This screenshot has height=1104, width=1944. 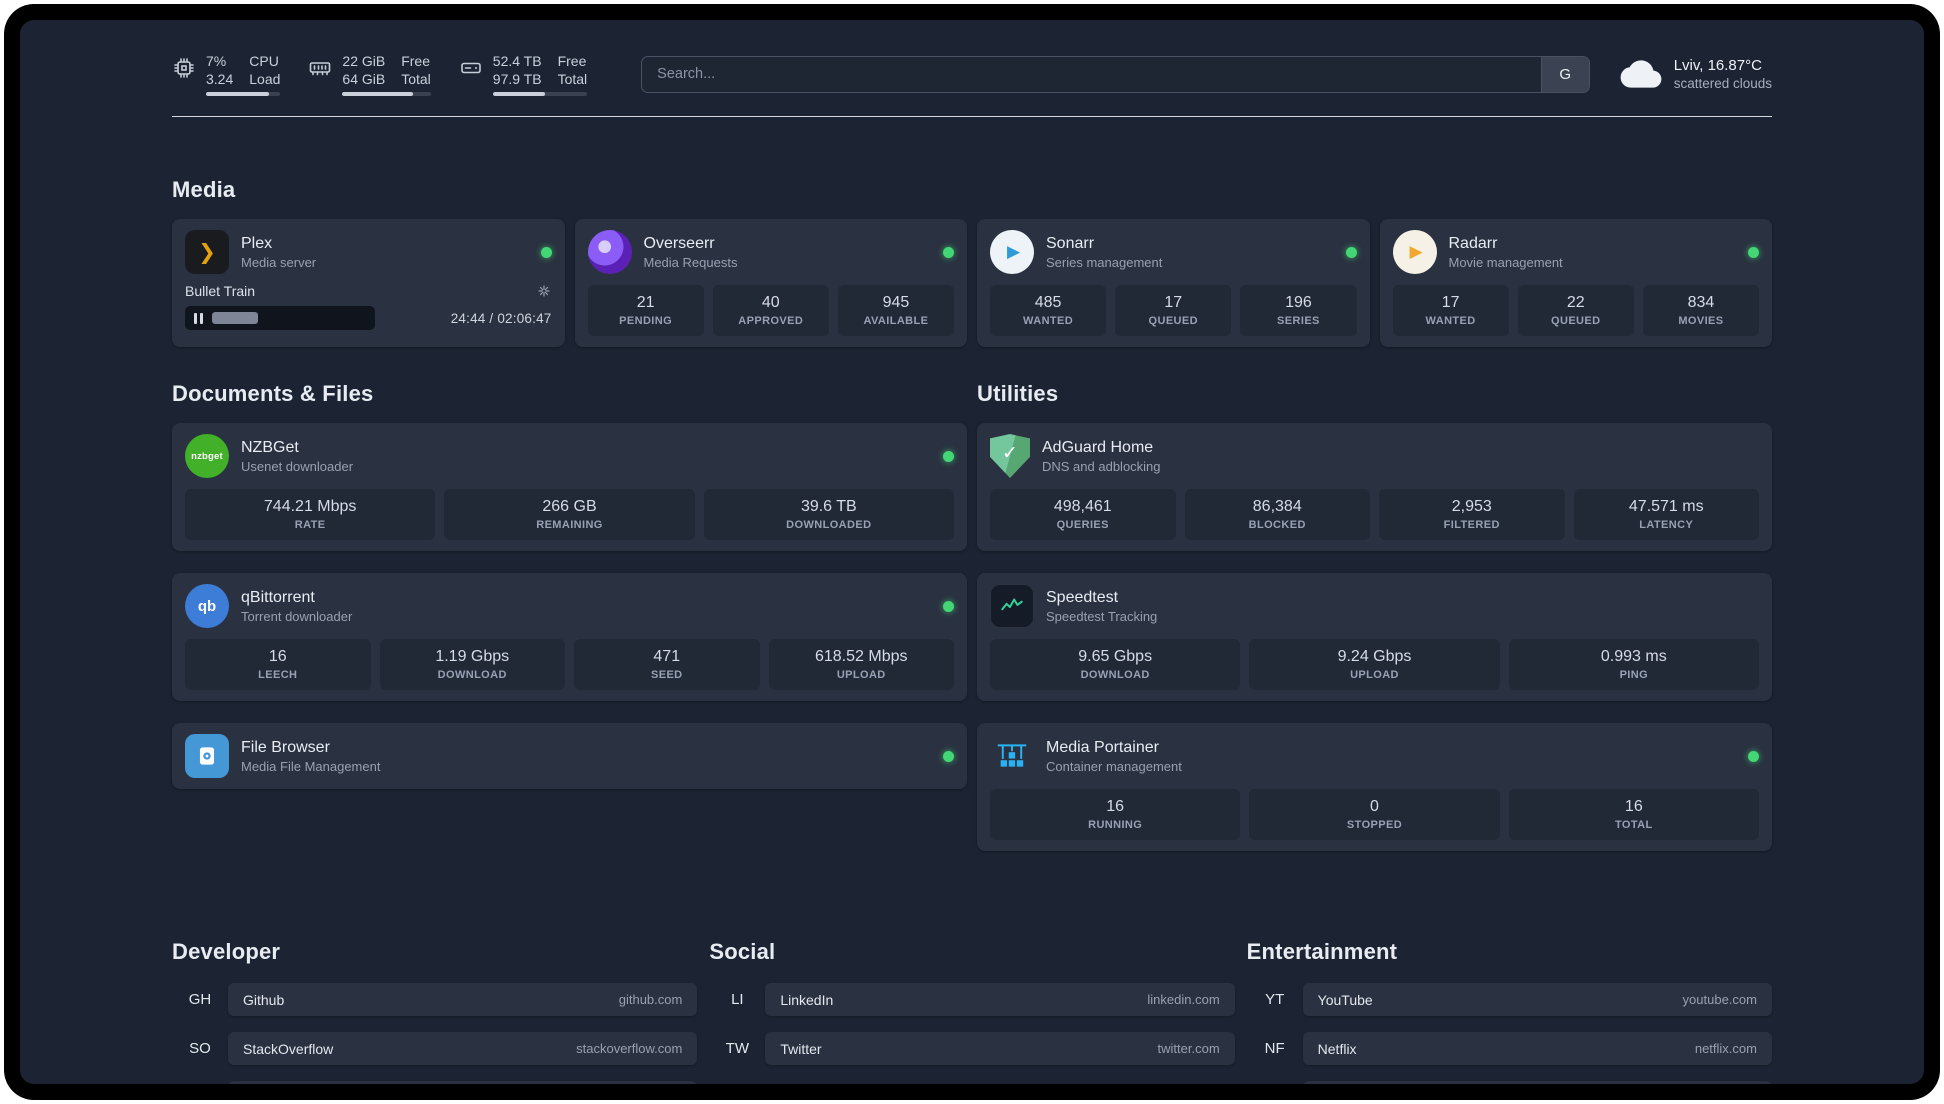 I want to click on stat-tile: 196 SERIES, so click(x=1298, y=310).